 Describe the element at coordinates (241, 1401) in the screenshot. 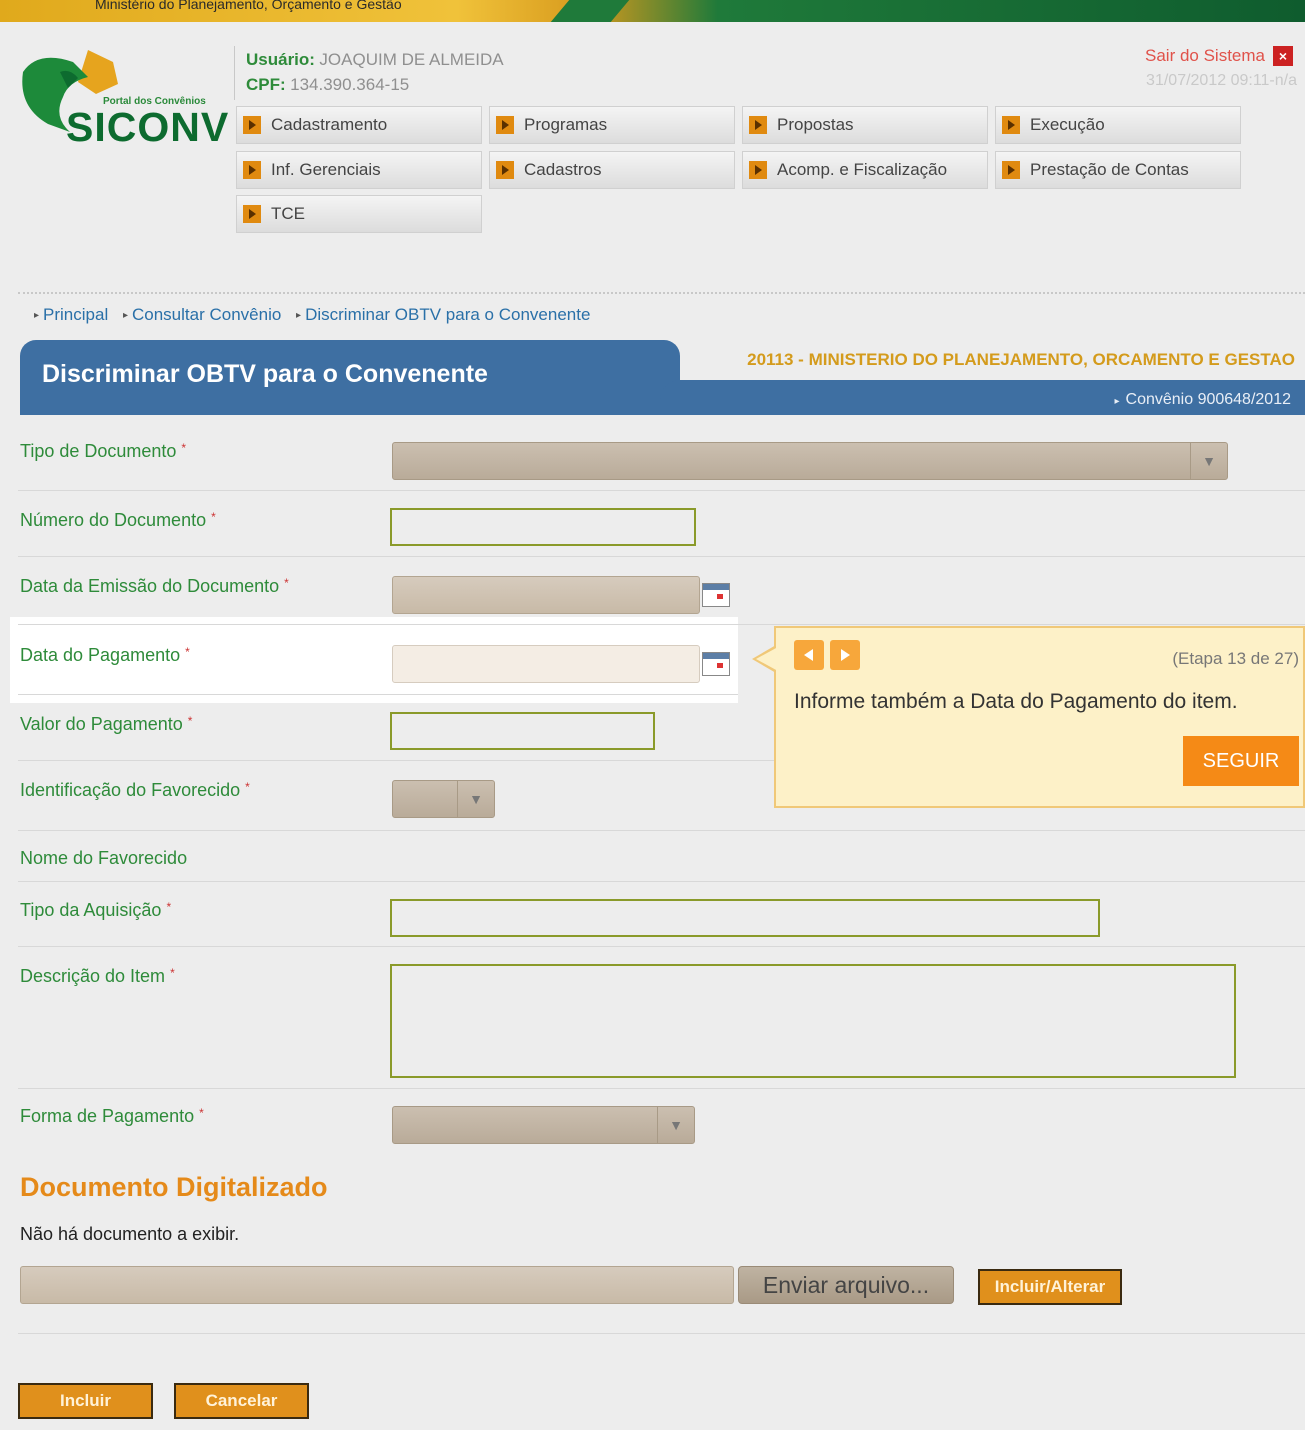

I see `cancelar-button: Cancelar` at that location.